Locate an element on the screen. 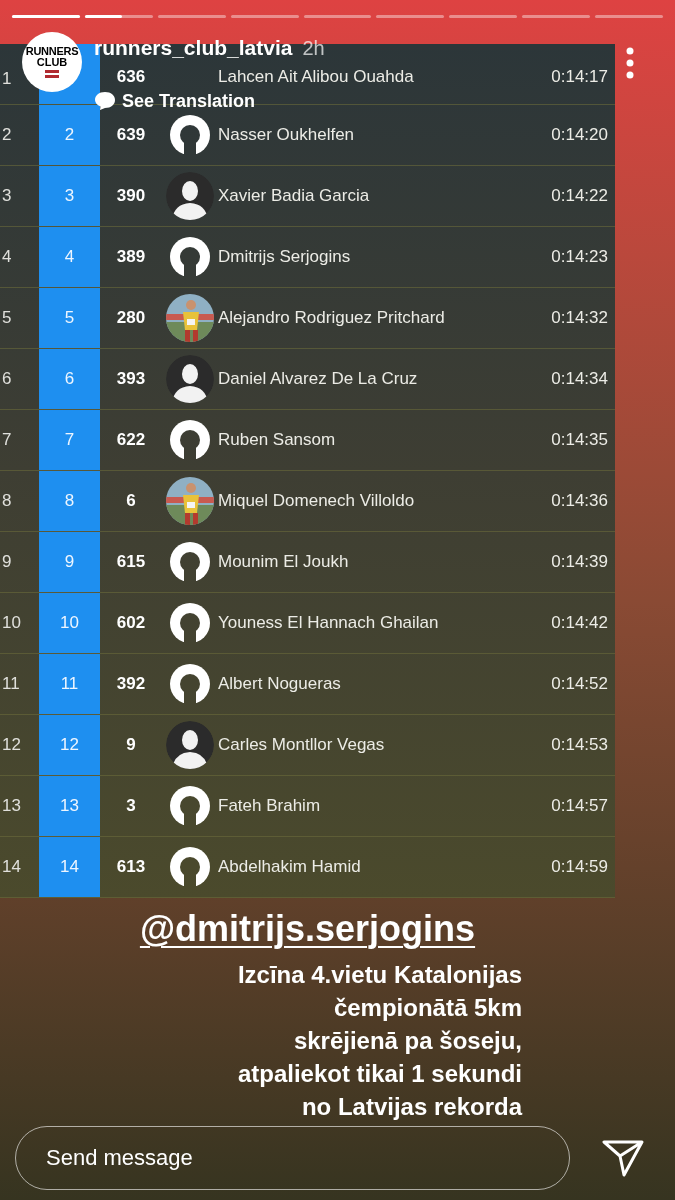 The height and width of the screenshot is (1200, 675). bib-number: 280 is located at coordinates (131, 318).